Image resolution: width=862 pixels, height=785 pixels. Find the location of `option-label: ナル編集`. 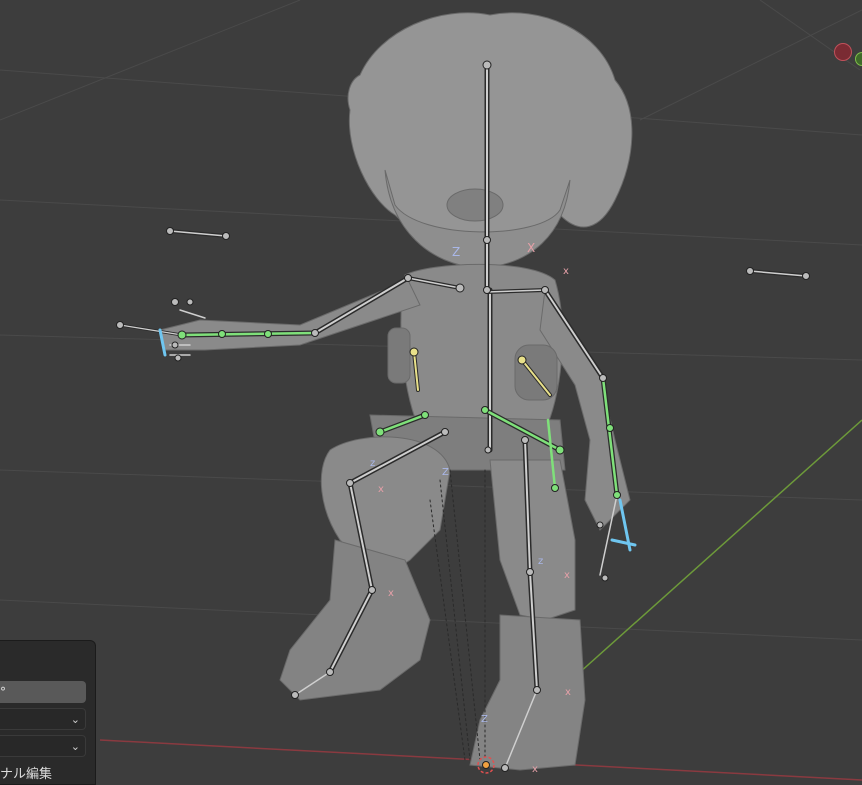

option-label: ナル編集 is located at coordinates (26, 774).